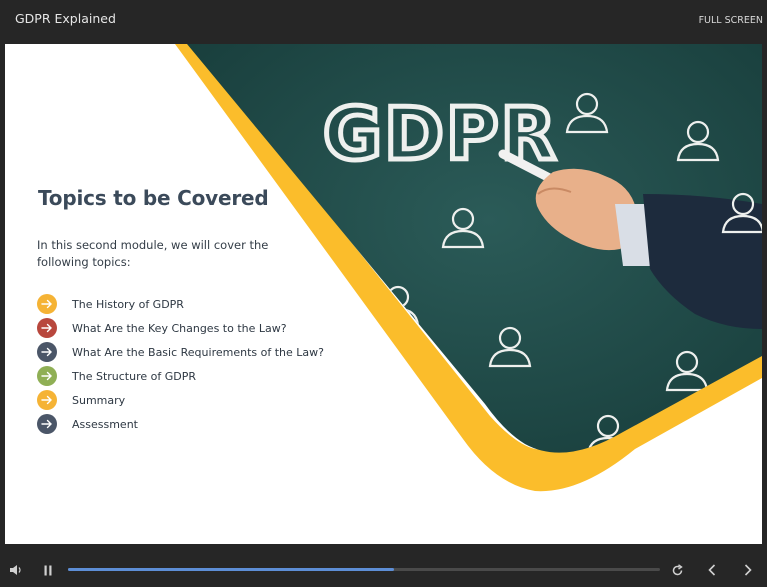 The width and height of the screenshot is (767, 587). Describe the element at coordinates (180, 400) in the screenshot. I see `topic-item-summary: Summary` at that location.